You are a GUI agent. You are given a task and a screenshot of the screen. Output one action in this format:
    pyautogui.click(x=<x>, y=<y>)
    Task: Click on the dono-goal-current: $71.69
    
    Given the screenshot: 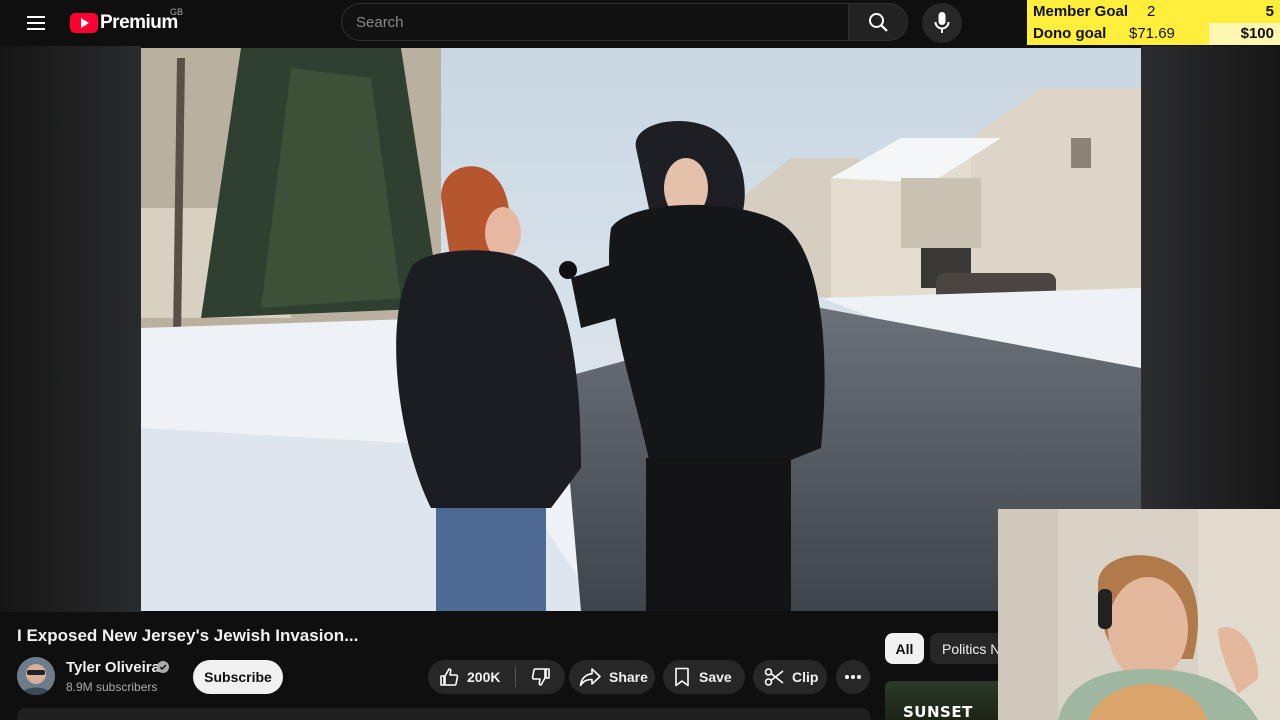 What is the action you would take?
    pyautogui.click(x=1152, y=33)
    